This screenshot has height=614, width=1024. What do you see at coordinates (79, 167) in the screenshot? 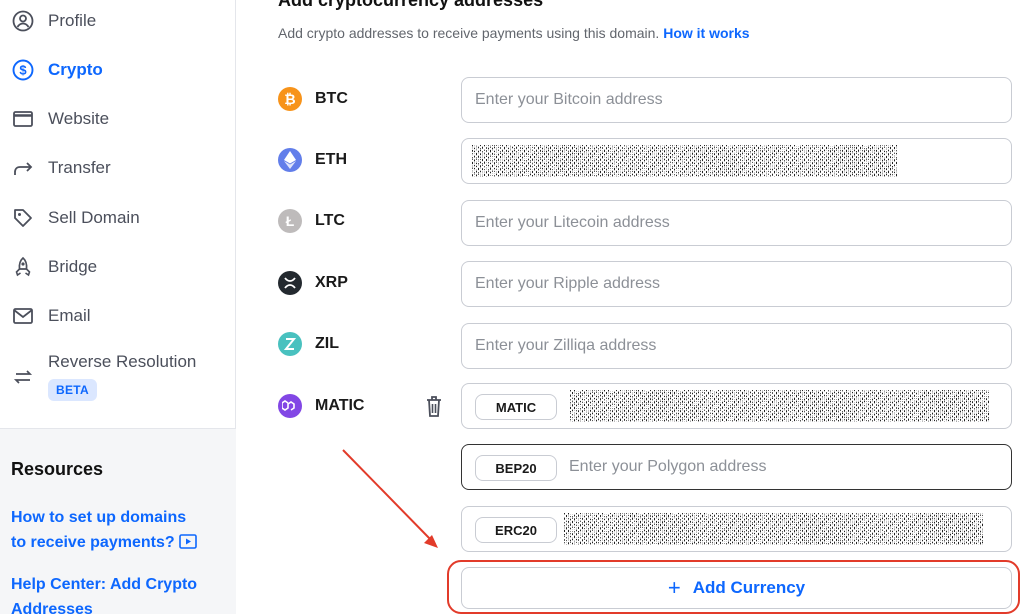
I see `sidebar-item-label: Transfer` at bounding box center [79, 167].